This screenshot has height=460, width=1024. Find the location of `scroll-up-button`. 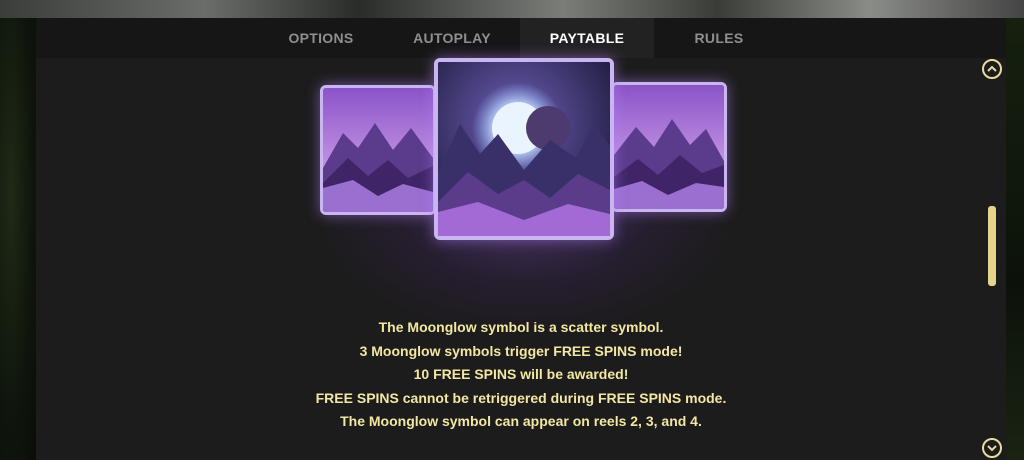

scroll-up-button is located at coordinates (992, 69).